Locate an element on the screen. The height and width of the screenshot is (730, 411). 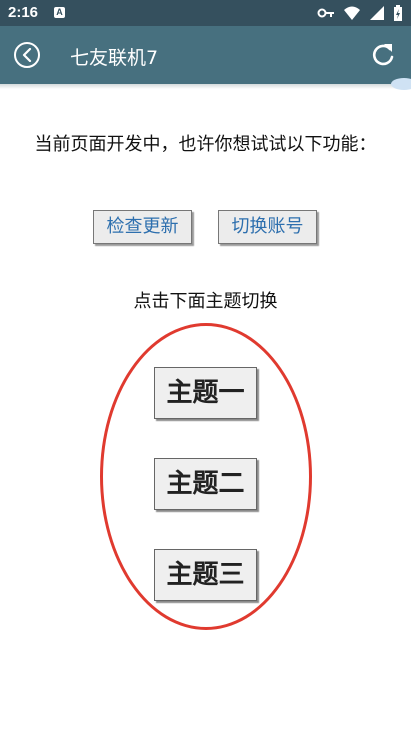
app-bar-shadow is located at coordinates (205, 86).